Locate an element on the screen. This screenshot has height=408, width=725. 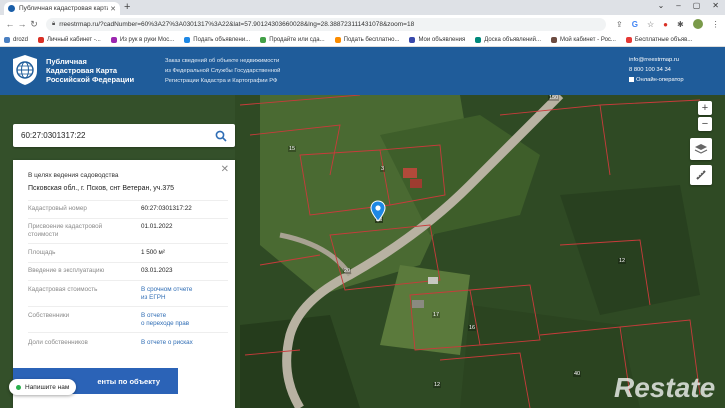
avatar is located at coordinates (698, 24).